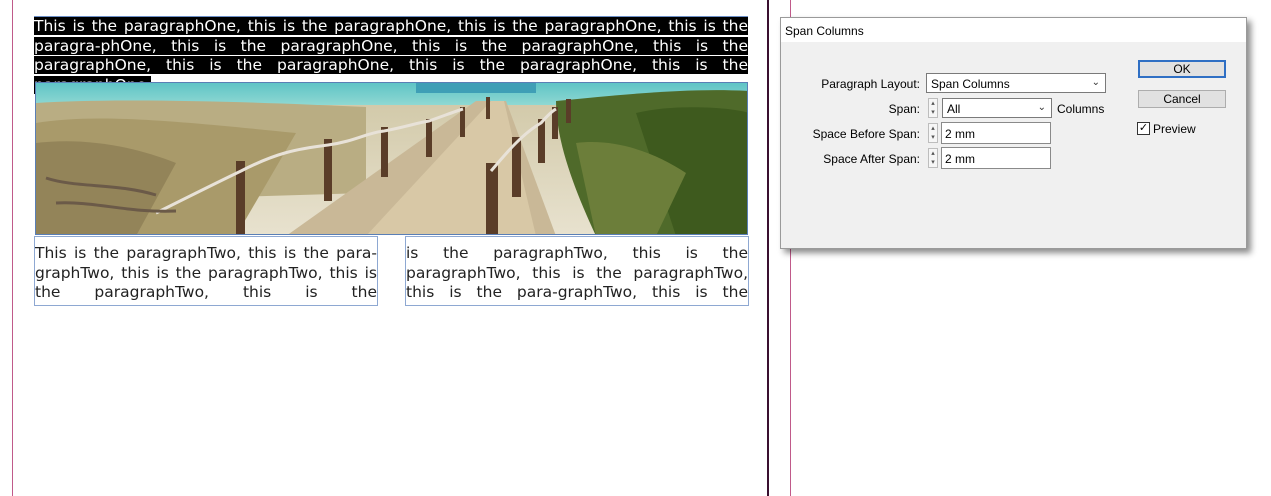 The height and width of the screenshot is (496, 1271). Describe the element at coordinates (768, 248) in the screenshot. I see `page-edge` at that location.